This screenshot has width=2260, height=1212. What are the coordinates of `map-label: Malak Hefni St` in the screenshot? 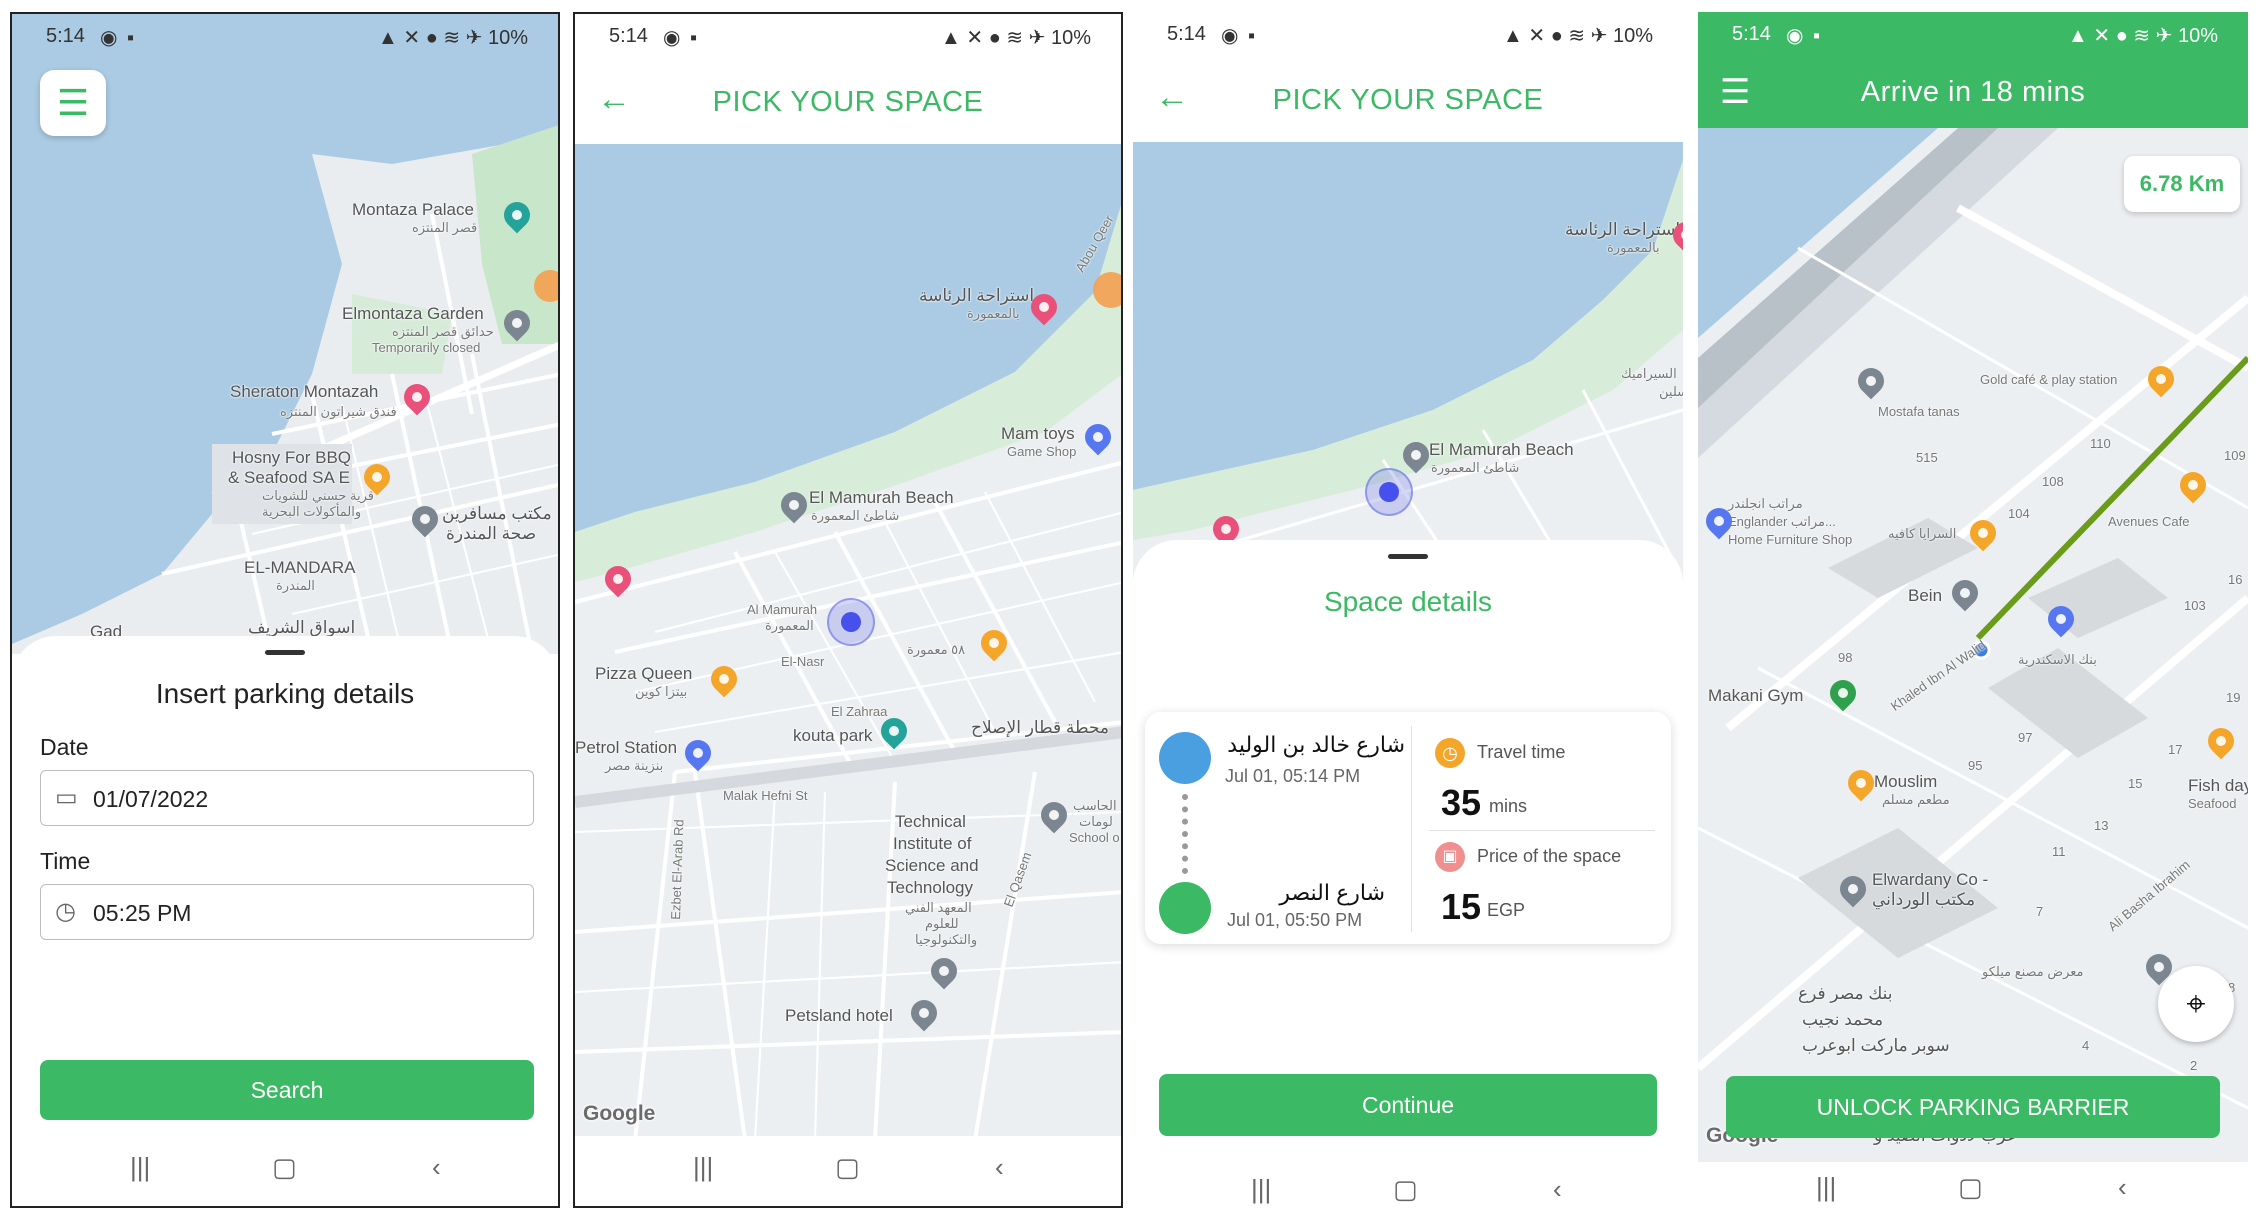 It's located at (765, 795).